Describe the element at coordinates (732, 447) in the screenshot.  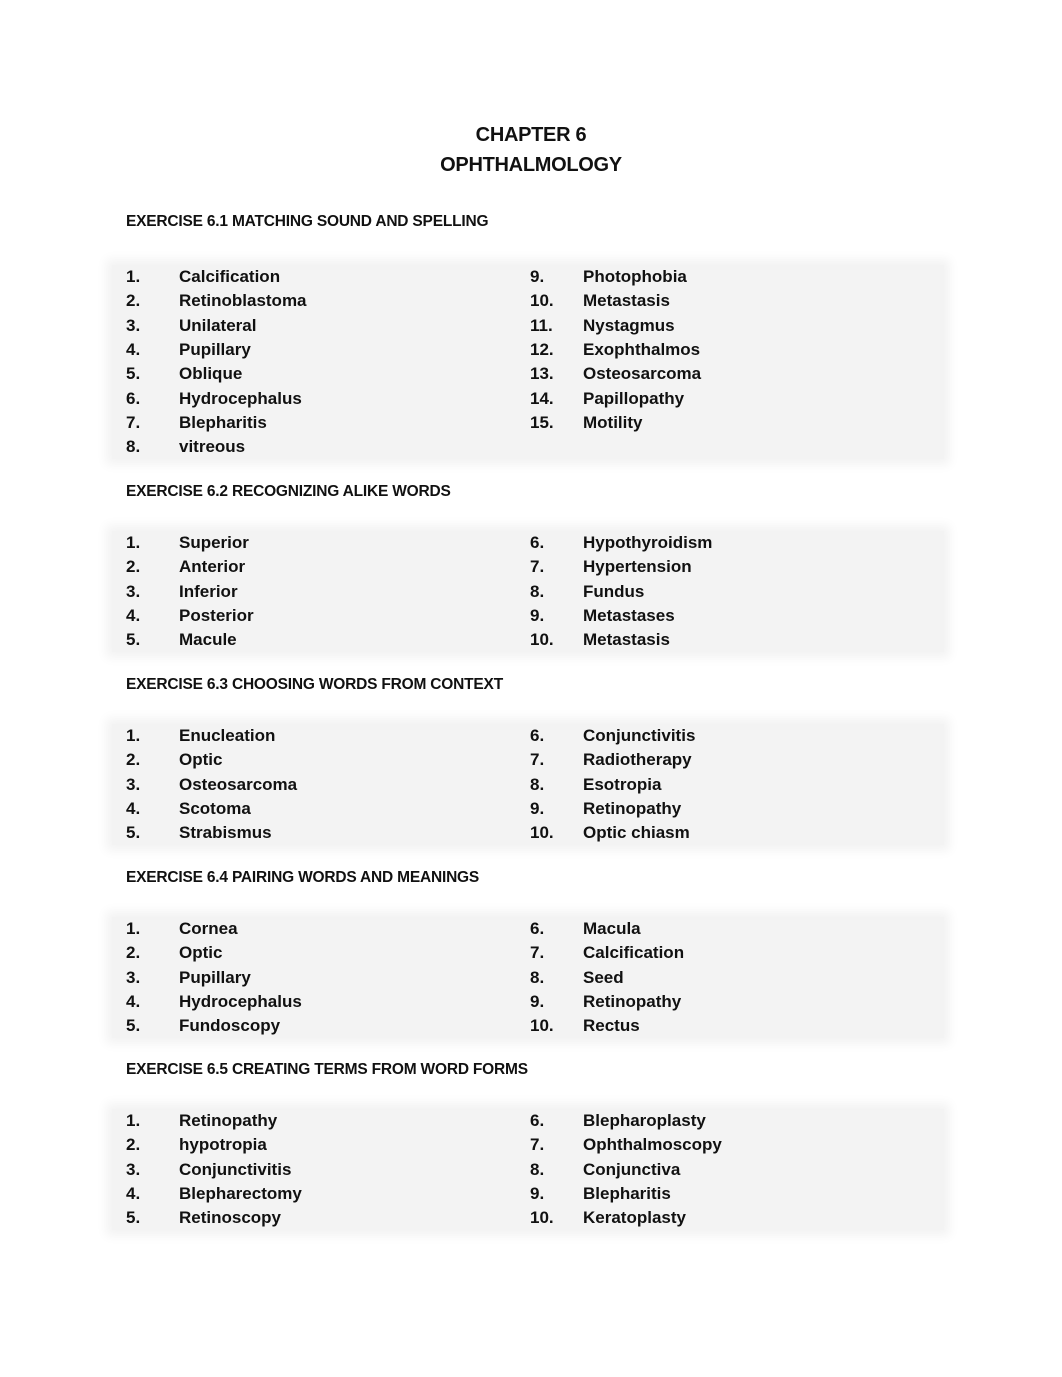
I see `answer-row` at that location.